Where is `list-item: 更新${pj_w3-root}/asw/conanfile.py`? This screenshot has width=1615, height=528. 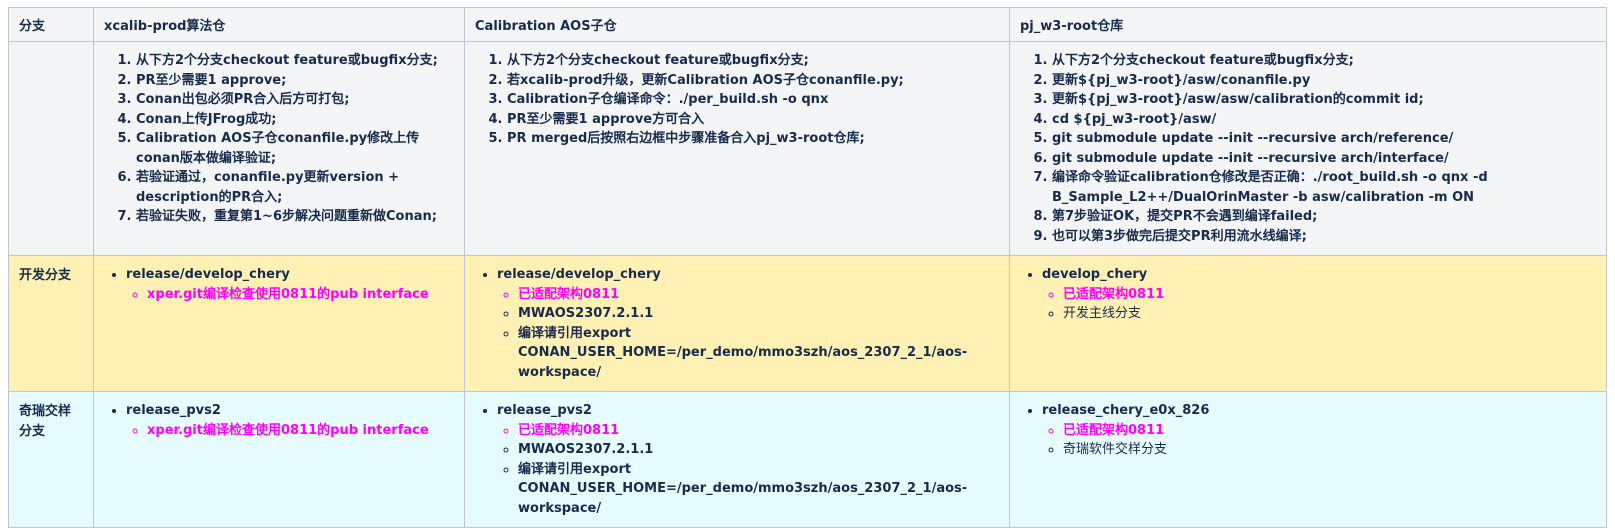 list-item: 更新${pj_w3-root}/asw/conanfile.py is located at coordinates (1324, 81).